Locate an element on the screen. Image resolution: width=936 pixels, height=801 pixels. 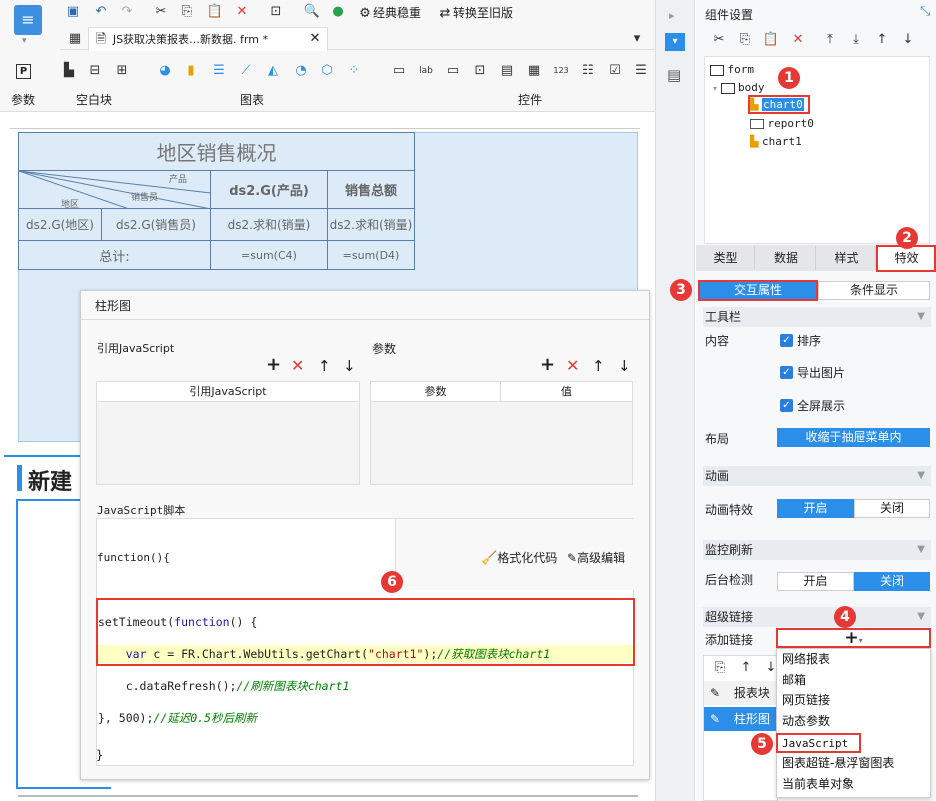
hbar-chart-icon: ☰ is located at coordinates (219, 71).